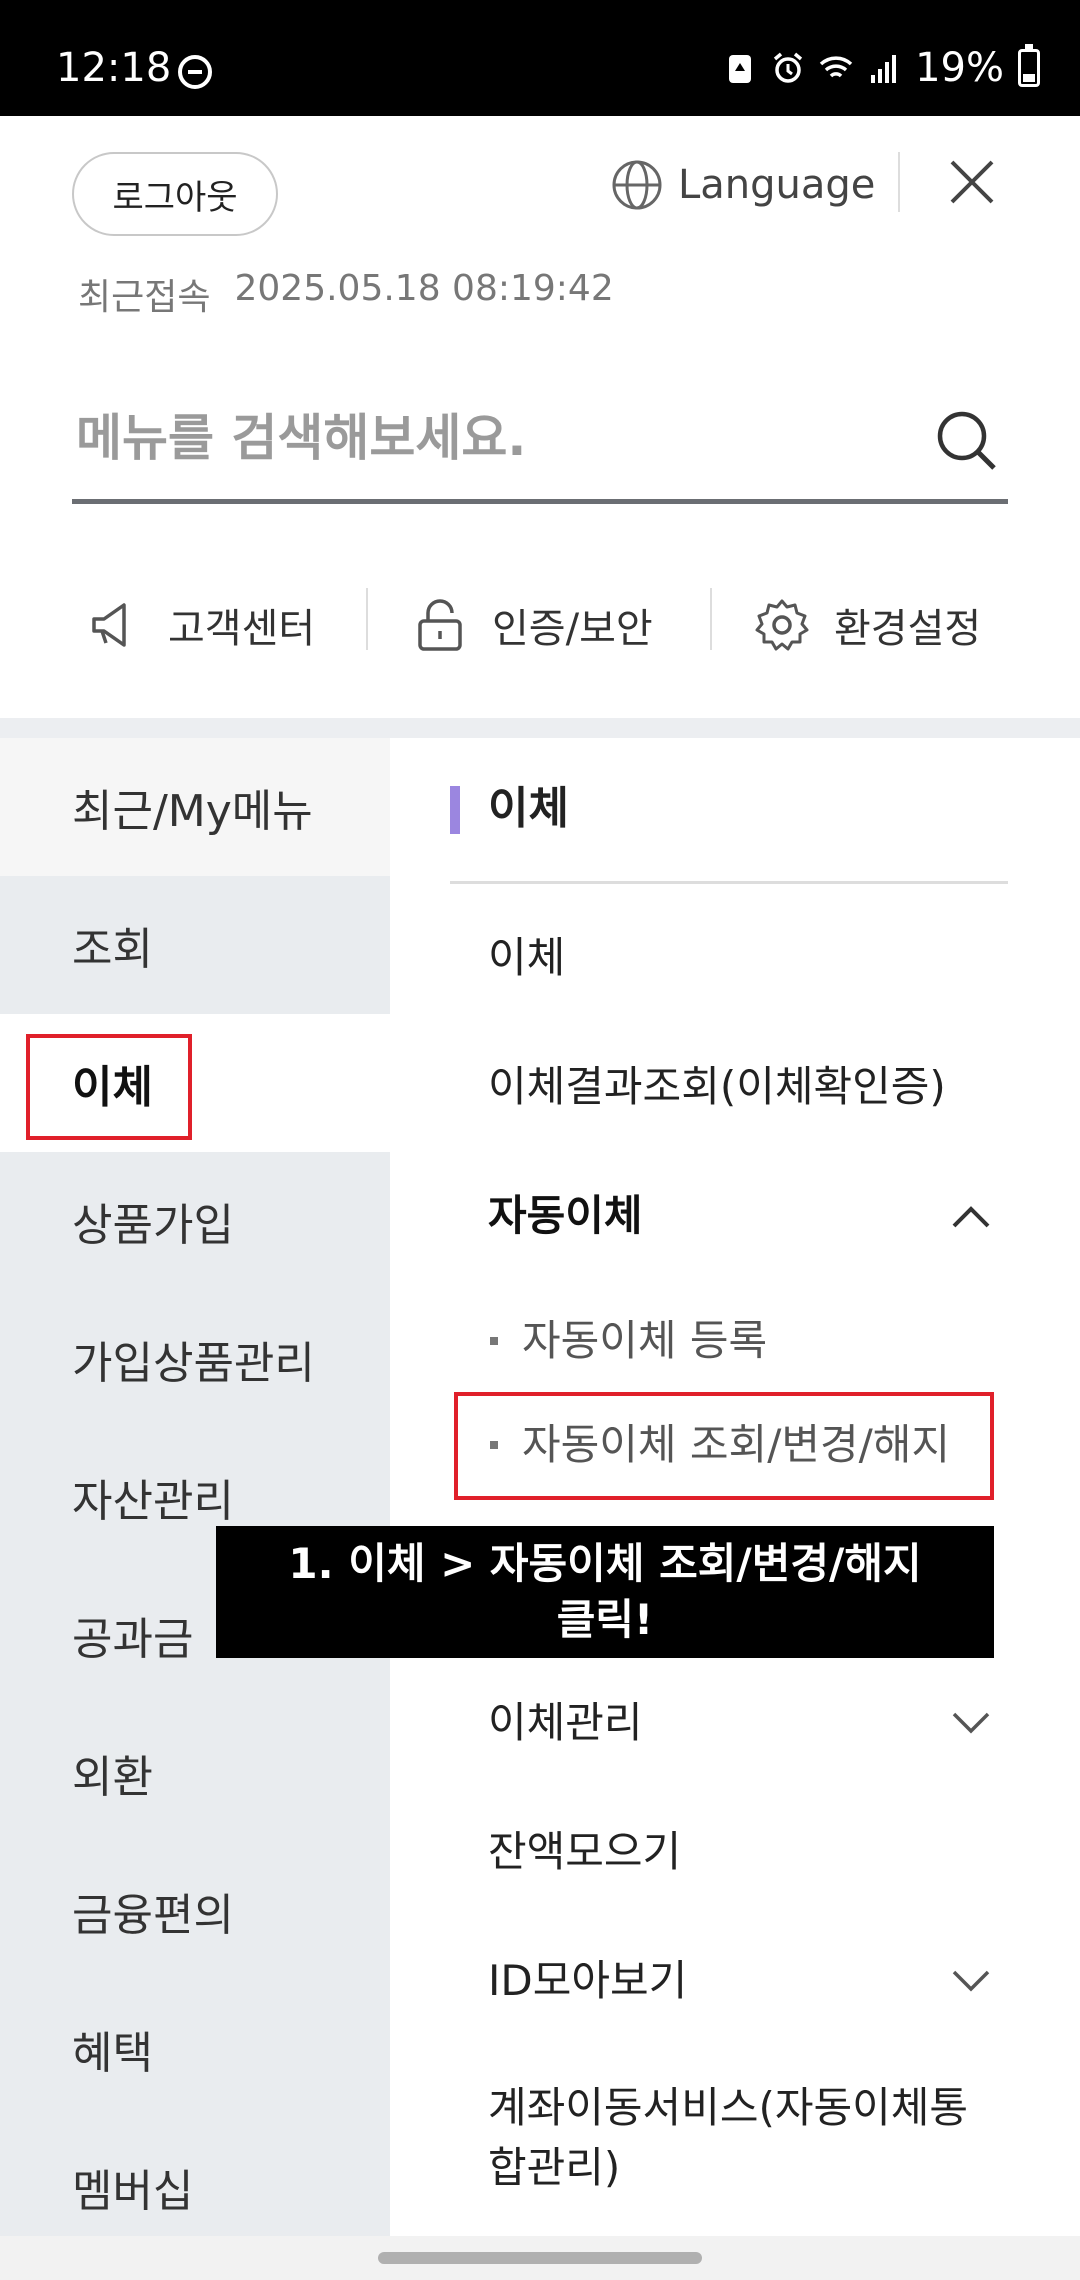  What do you see at coordinates (959, 68) in the screenshot?
I see `battery-percent: 19%` at bounding box center [959, 68].